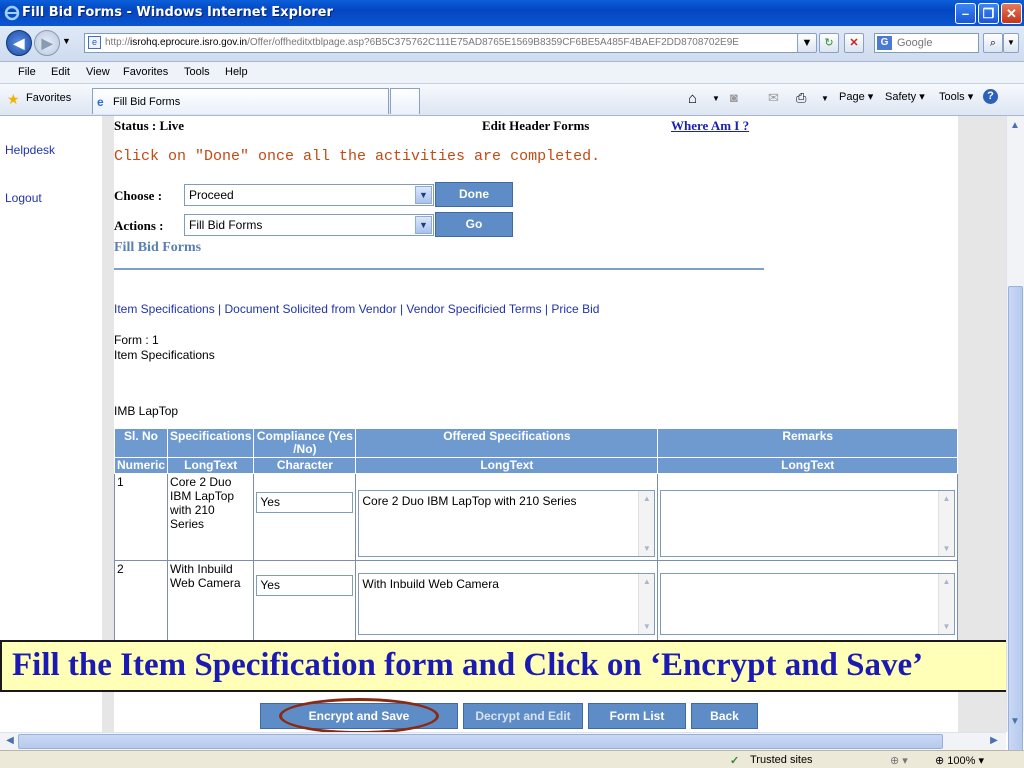 Image resolution: width=1024 pixels, height=768 pixels. Describe the element at coordinates (30, 150) in the screenshot. I see `helpdesk-link: Helpdesk` at that location.